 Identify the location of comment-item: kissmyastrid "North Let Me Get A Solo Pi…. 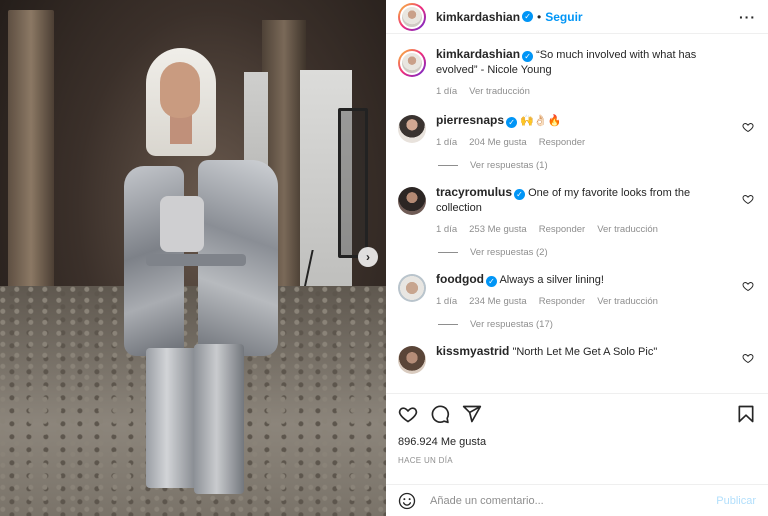
(577, 359).